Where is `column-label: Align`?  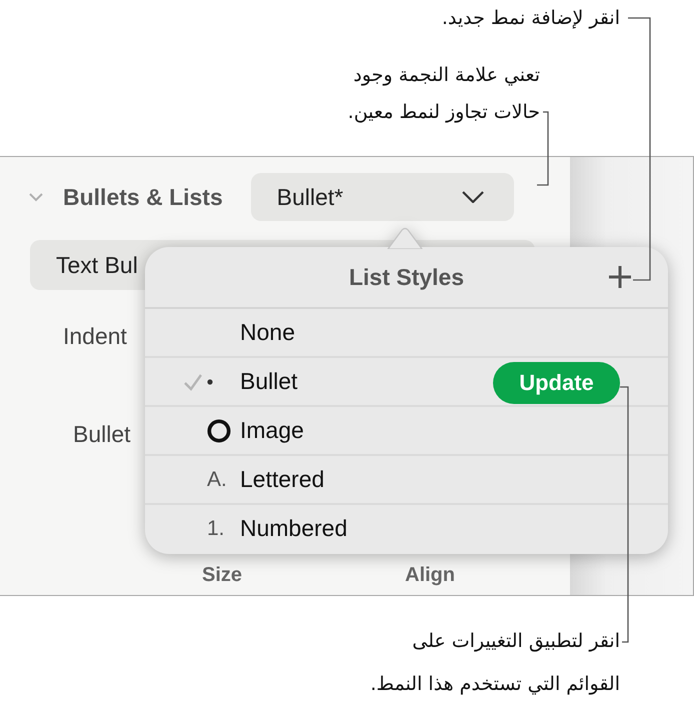 column-label: Align is located at coordinates (430, 575).